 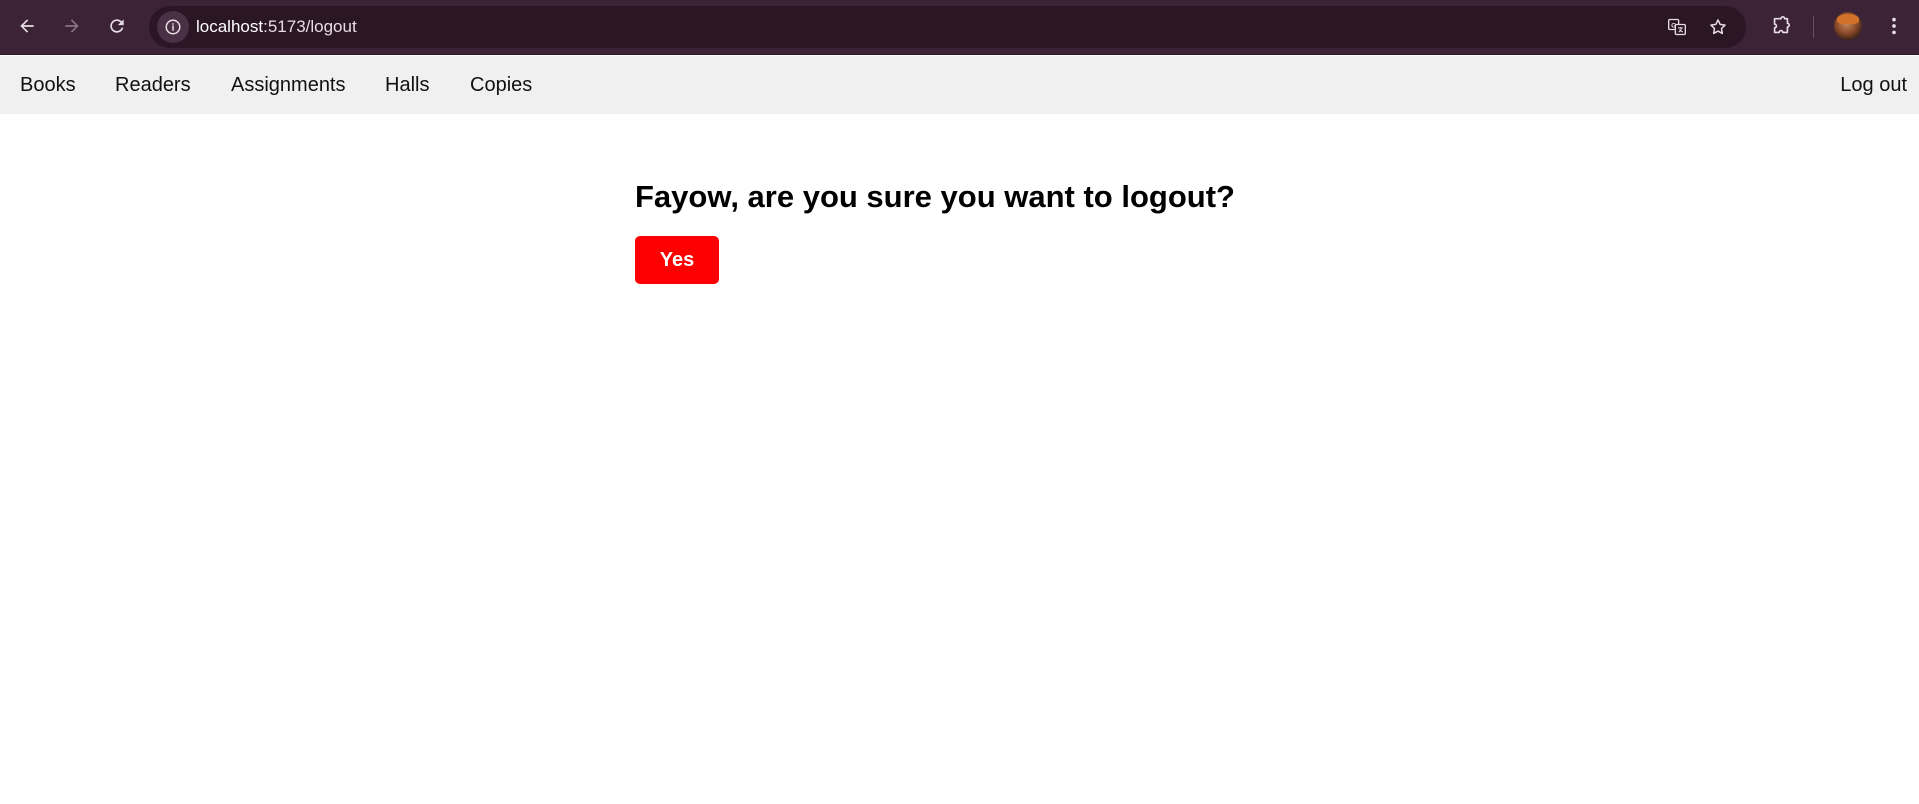 I want to click on url-host: localhost, so click(x=230, y=26).